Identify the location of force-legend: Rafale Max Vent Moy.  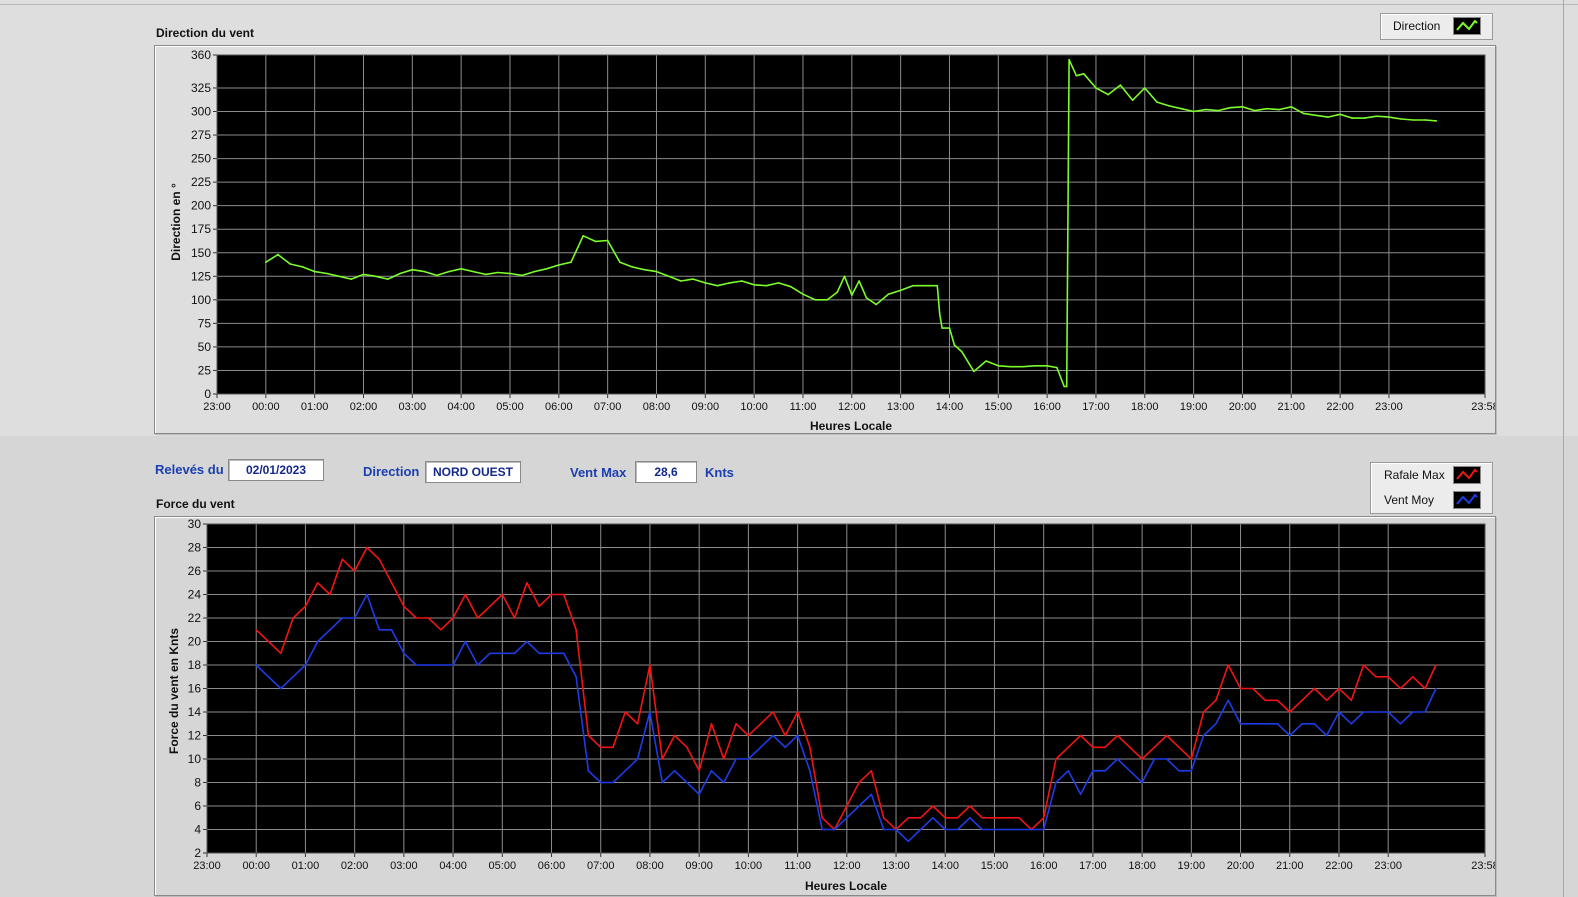
(1431, 488).